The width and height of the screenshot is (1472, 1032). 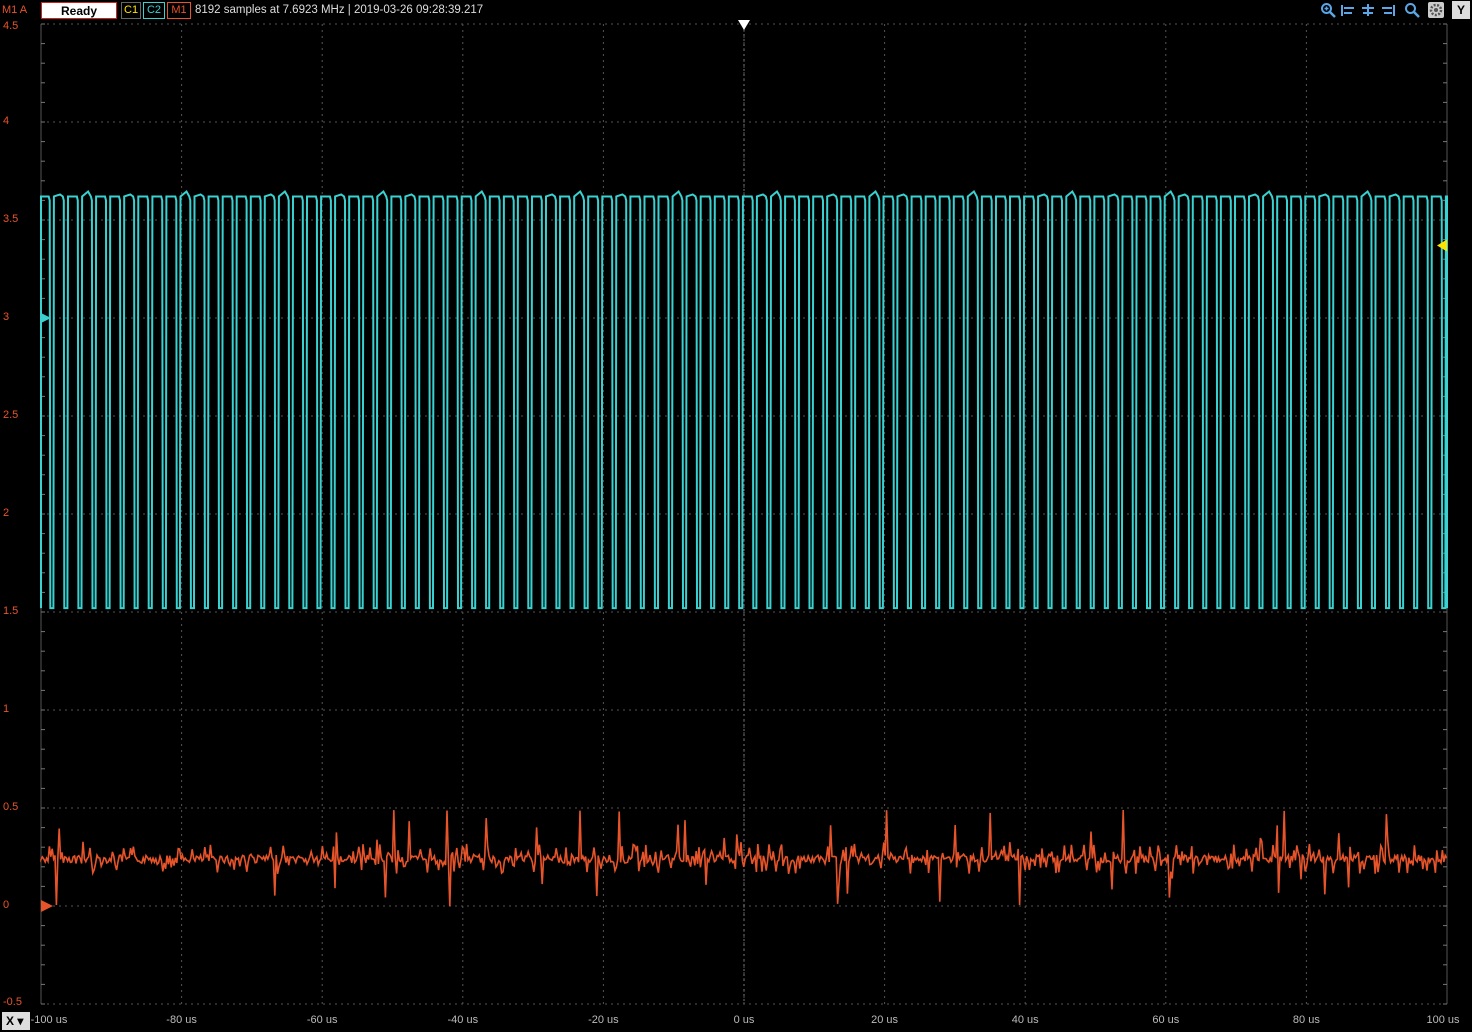 I want to click on y-tick-label: 0, so click(x=6, y=905).